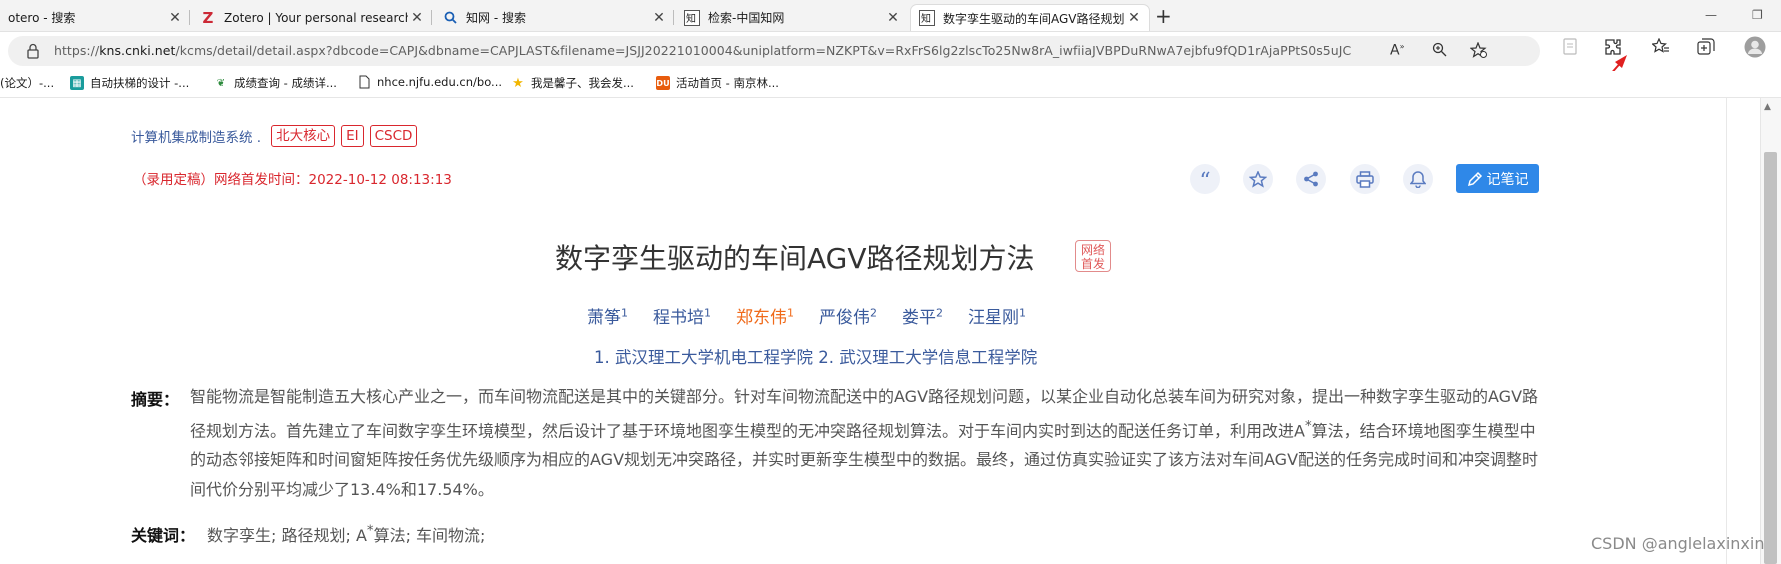 The height and width of the screenshot is (564, 1781). I want to click on author-link: 汪星刚1, so click(997, 315).